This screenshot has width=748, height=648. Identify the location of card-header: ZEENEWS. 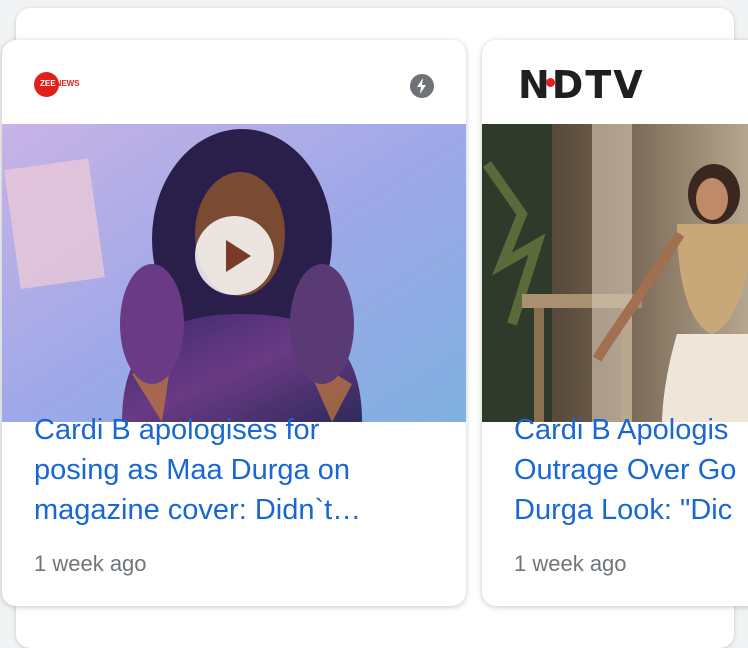
(234, 82).